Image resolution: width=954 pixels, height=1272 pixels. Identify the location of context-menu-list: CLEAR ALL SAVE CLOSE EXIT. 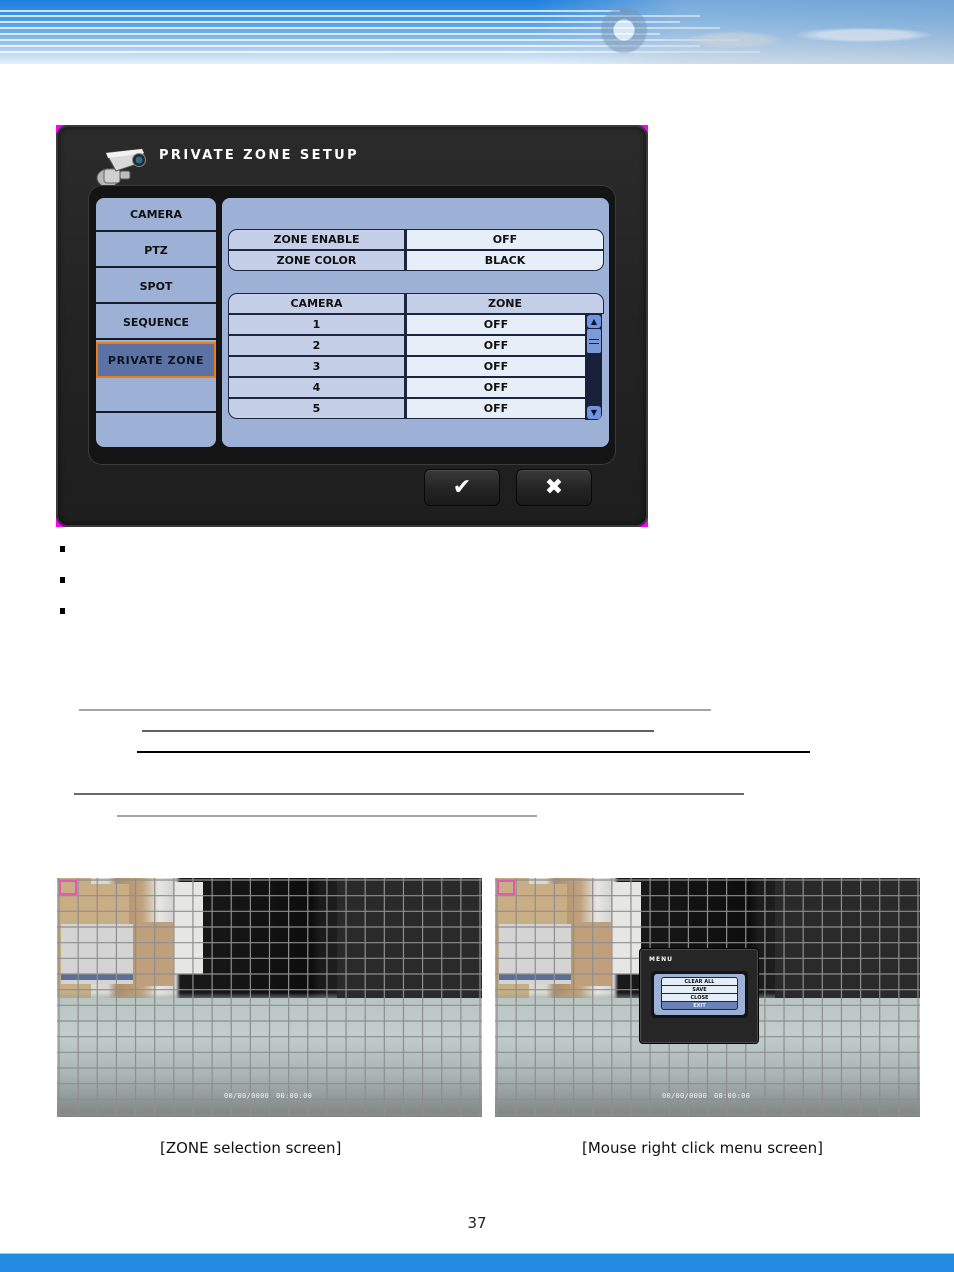
(699, 994).